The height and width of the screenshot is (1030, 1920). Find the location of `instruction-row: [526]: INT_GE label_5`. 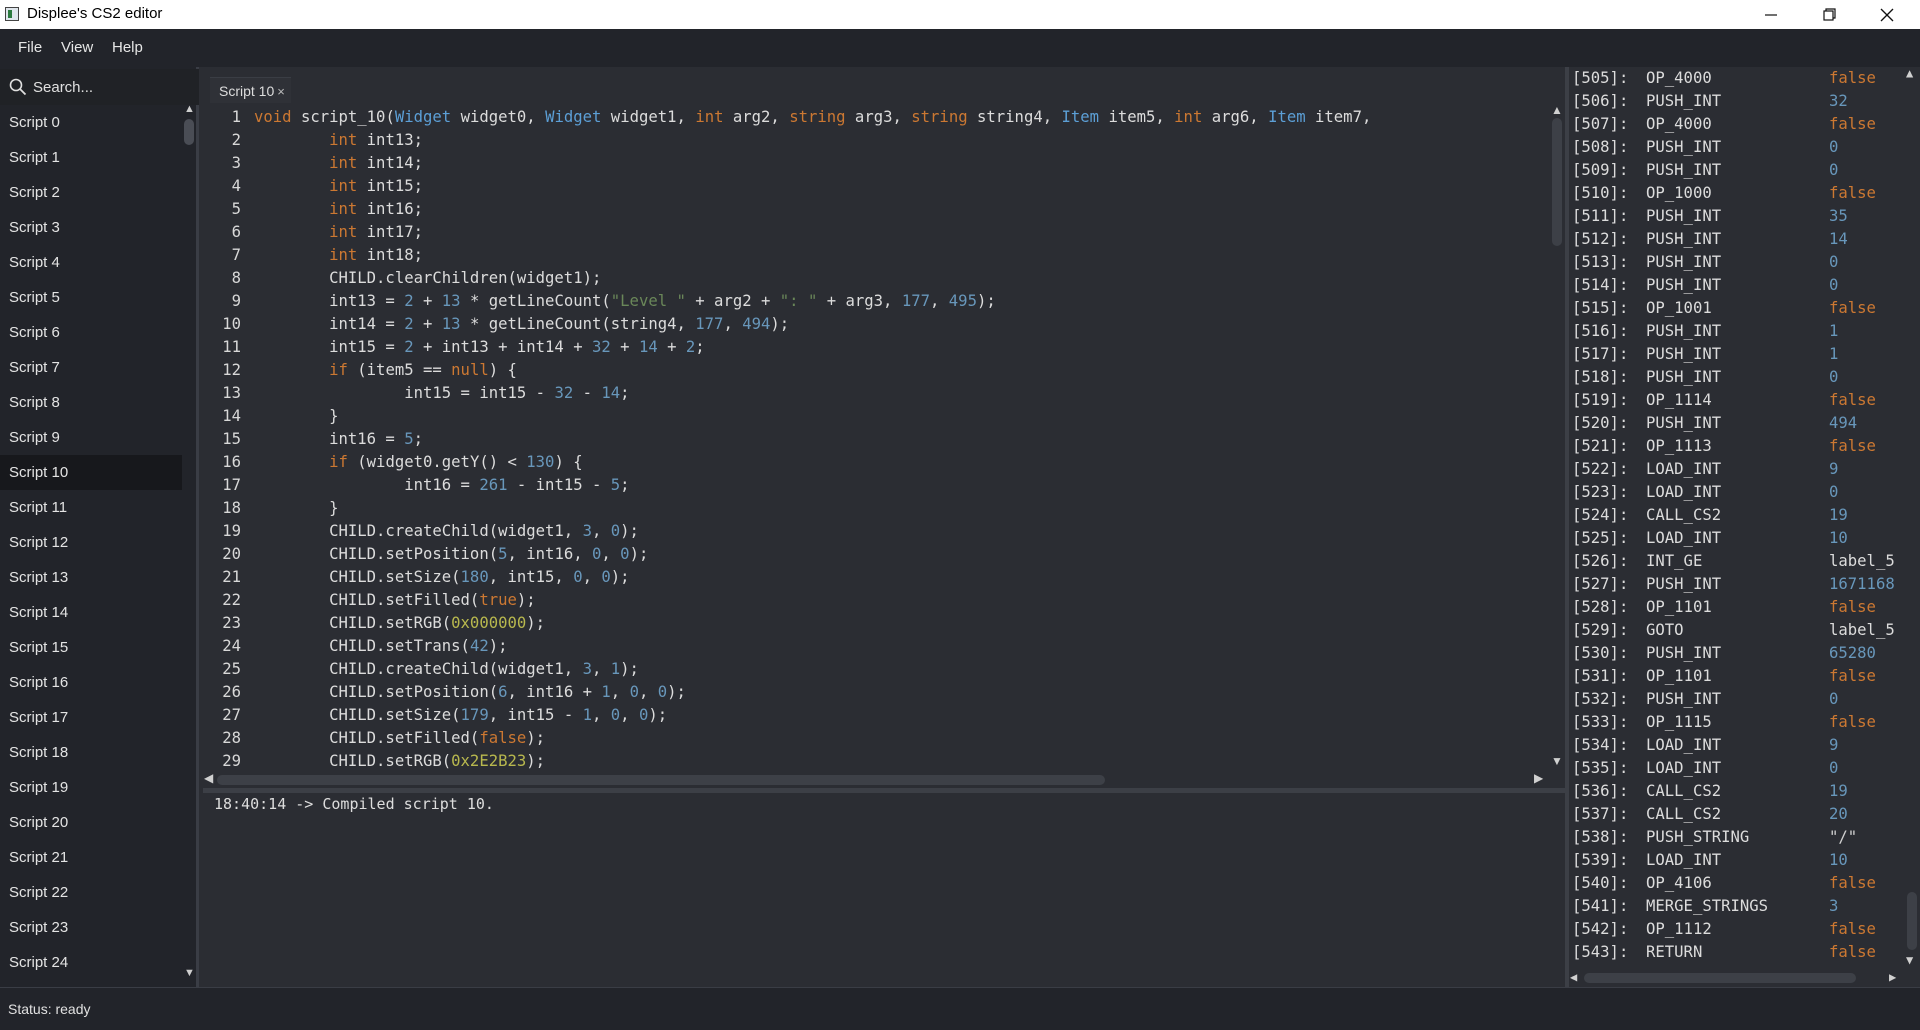

instruction-row: [526]: INT_GE label_5 is located at coordinates (1736, 561).